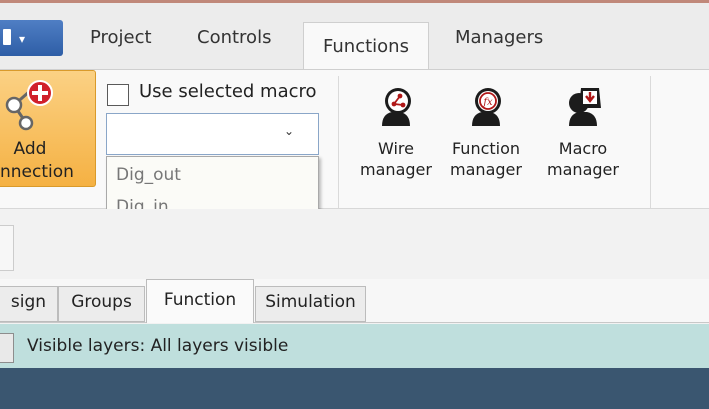 This screenshot has width=709, height=409. I want to click on collapsed-panel-edge, so click(7, 248).